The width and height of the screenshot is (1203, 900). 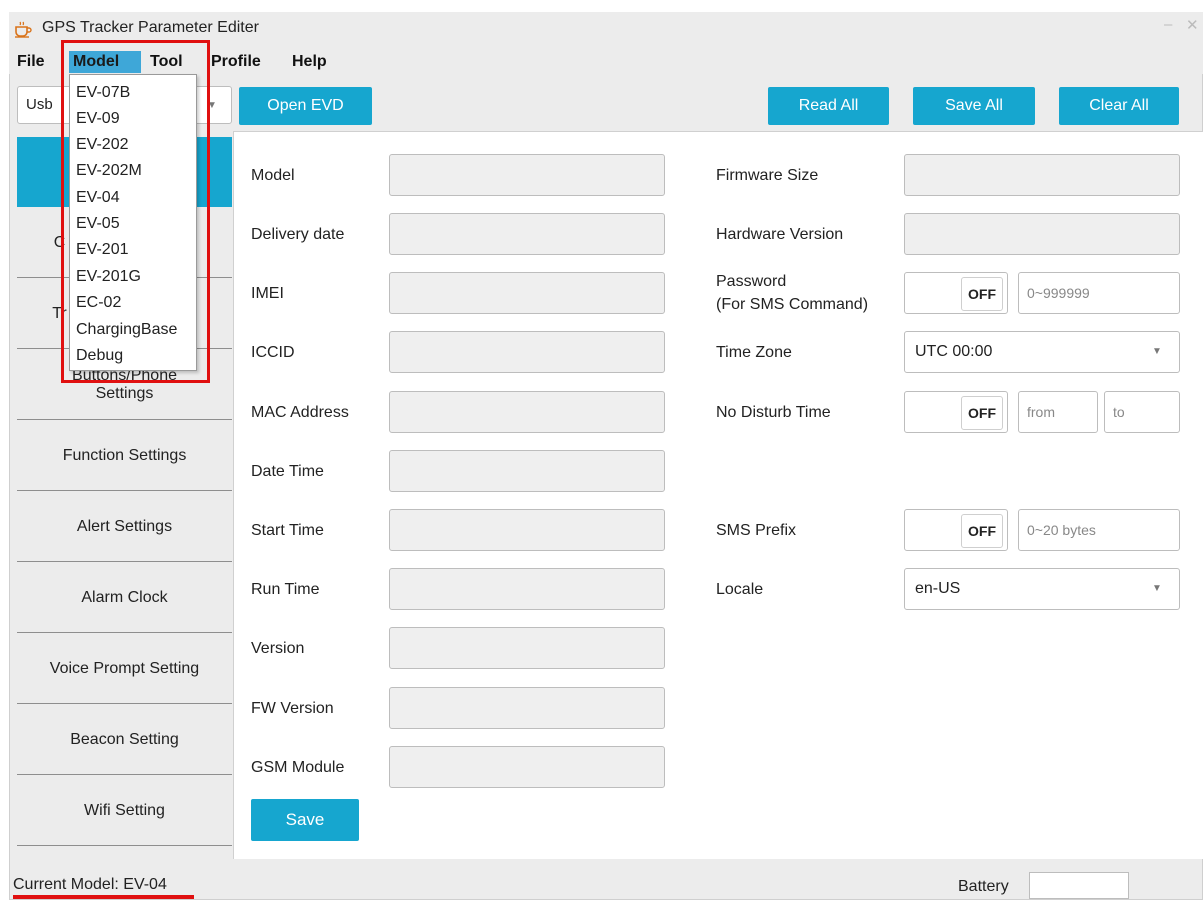 What do you see at coordinates (1079, 885) in the screenshot?
I see `battery-field` at bounding box center [1079, 885].